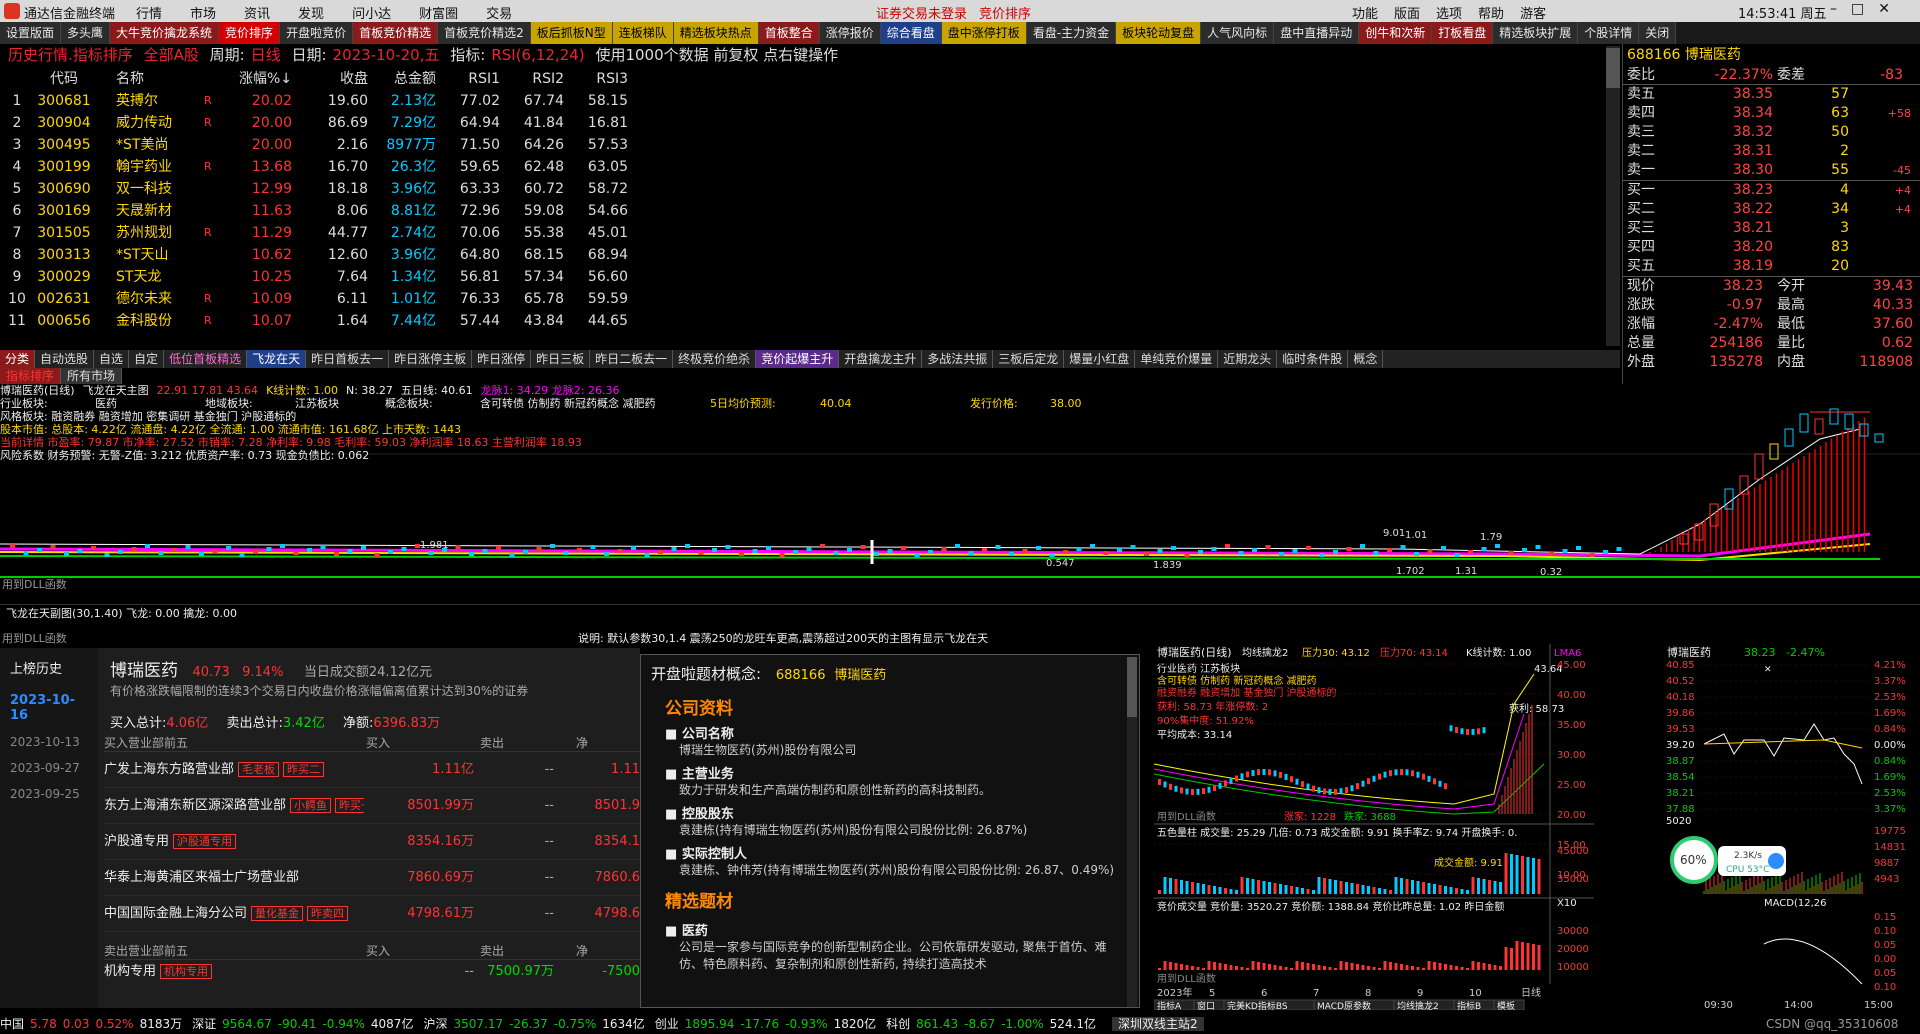 The width and height of the screenshot is (1920, 1034). I want to click on menu-layout: 版面, so click(1407, 12).